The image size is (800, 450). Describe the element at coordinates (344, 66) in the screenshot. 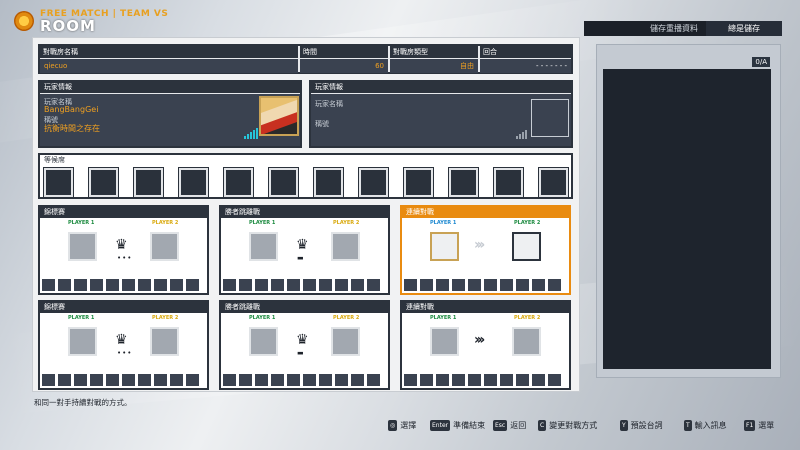

I see `time-value: 60` at that location.